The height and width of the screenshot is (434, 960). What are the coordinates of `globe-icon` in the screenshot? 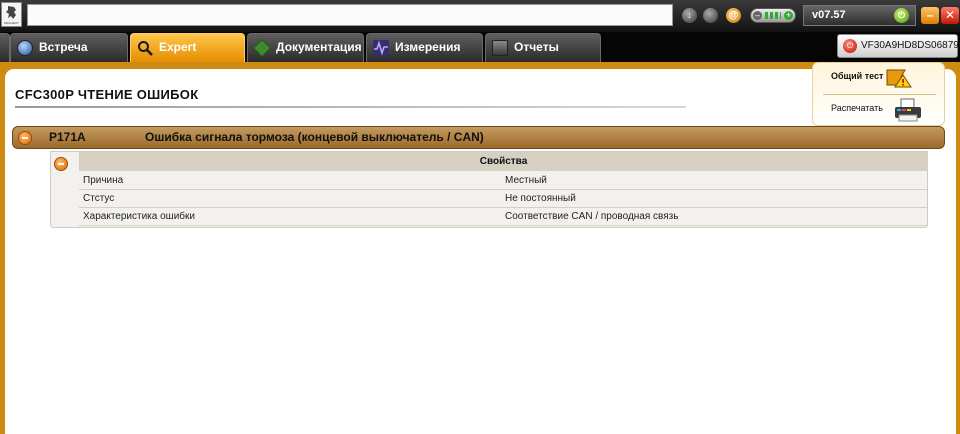 It's located at (25, 48).